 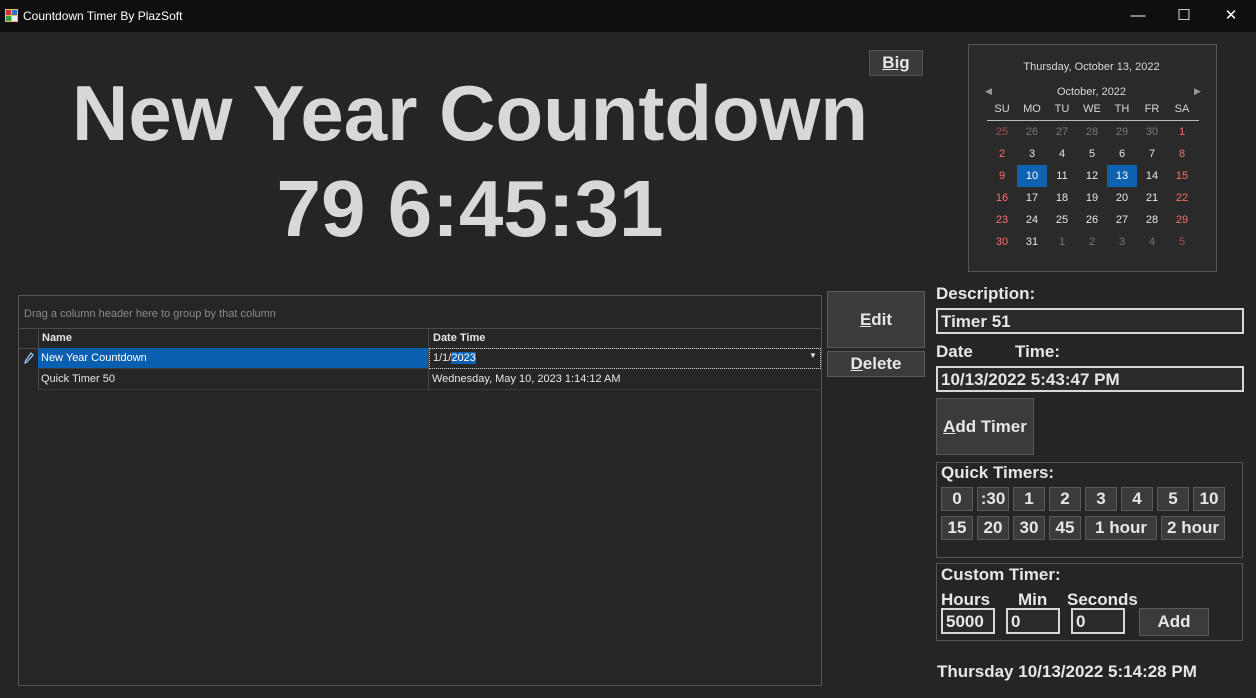 What do you see at coordinates (1193, 528) in the screenshot?
I see `quick-timer-button: 2 hour` at bounding box center [1193, 528].